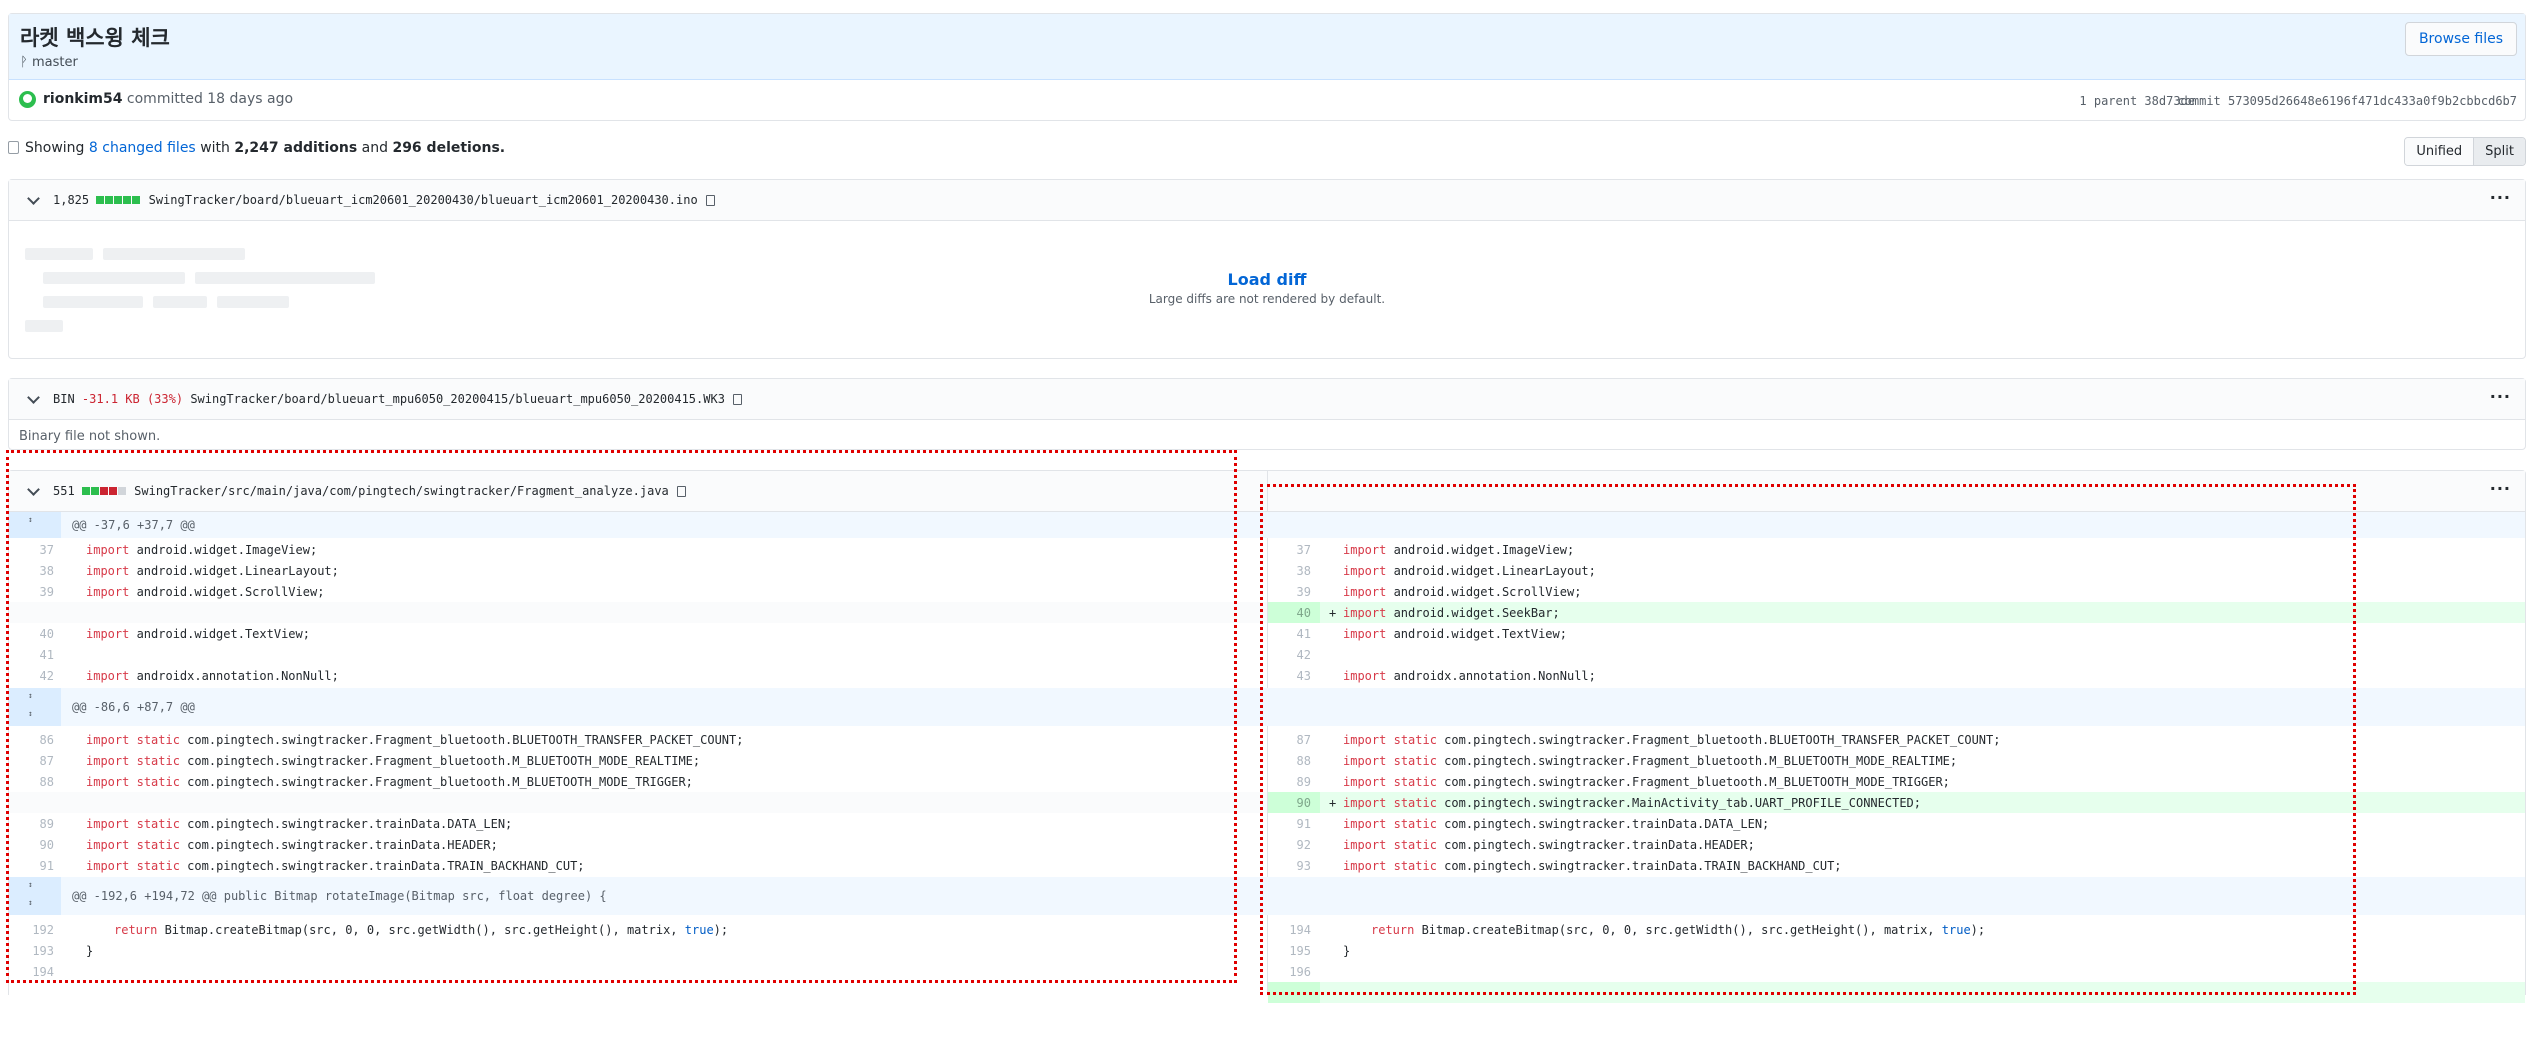 The image size is (2534, 1038). I want to click on committed-text: committed 18 days ago, so click(210, 99).